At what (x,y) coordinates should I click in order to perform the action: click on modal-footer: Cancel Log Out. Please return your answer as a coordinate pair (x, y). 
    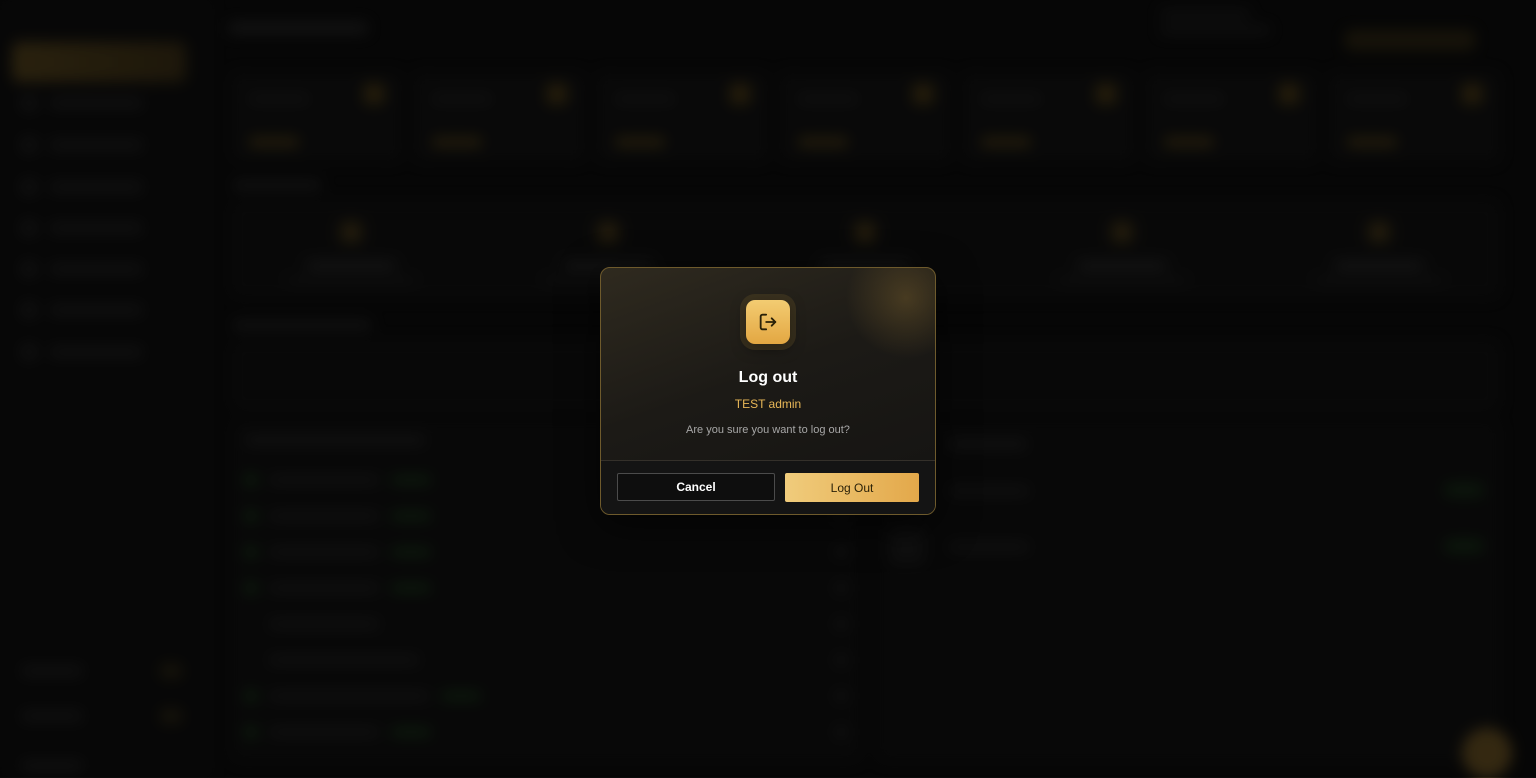
    Looking at the image, I should click on (768, 487).